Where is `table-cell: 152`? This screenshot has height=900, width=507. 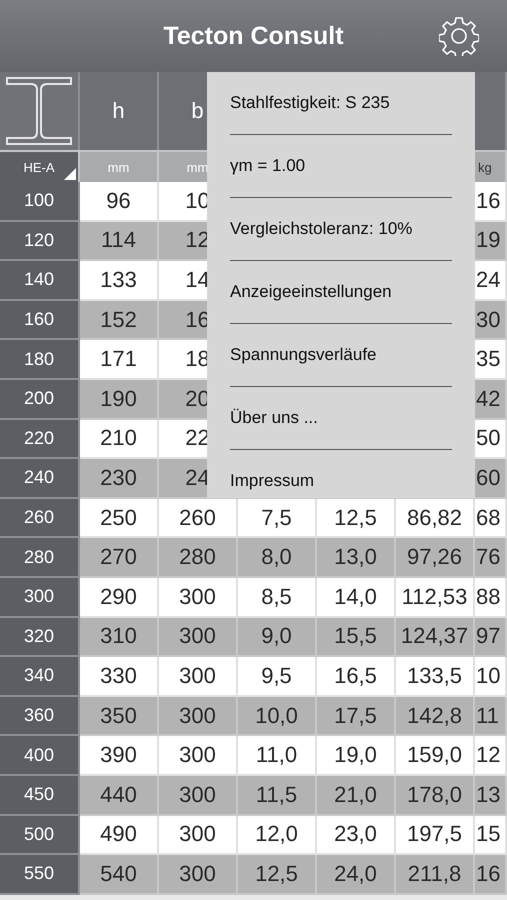 table-cell: 152 is located at coordinates (119, 320).